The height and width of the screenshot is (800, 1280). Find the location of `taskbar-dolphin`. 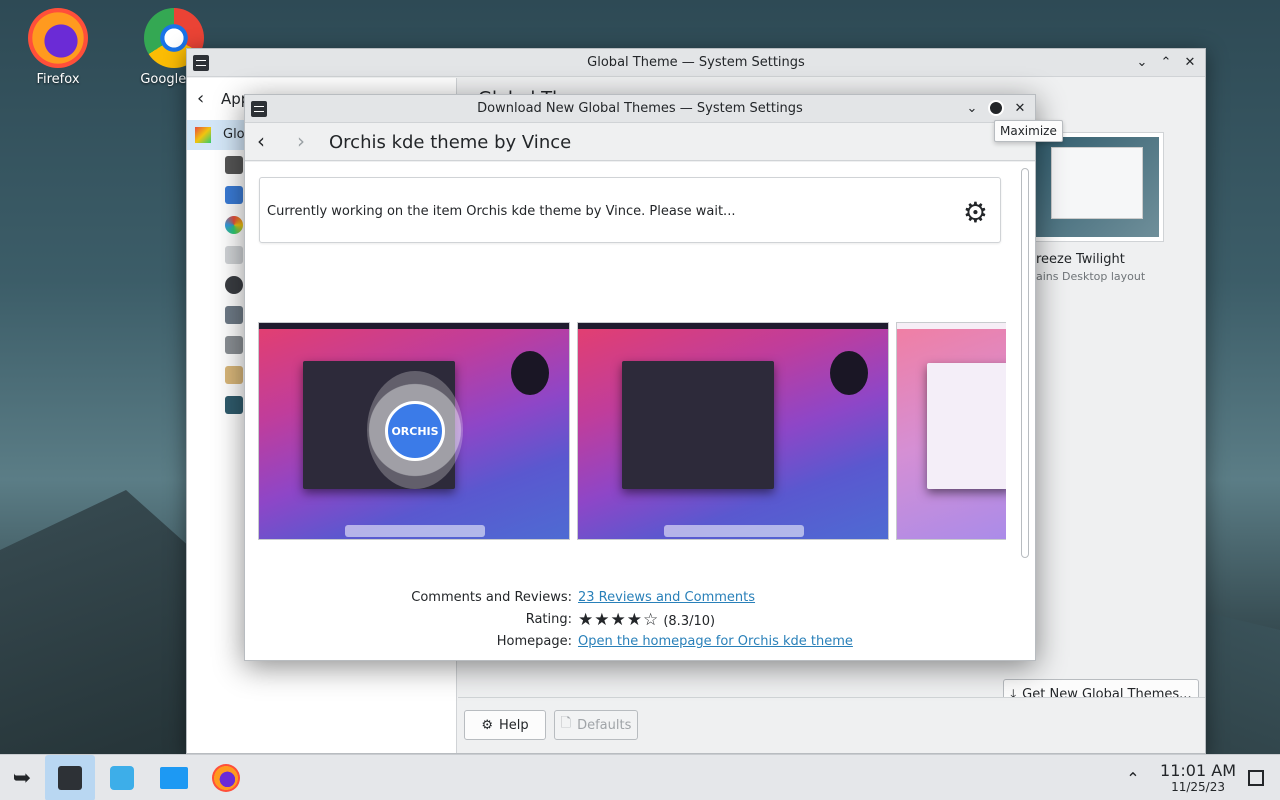

taskbar-dolphin is located at coordinates (174, 778).